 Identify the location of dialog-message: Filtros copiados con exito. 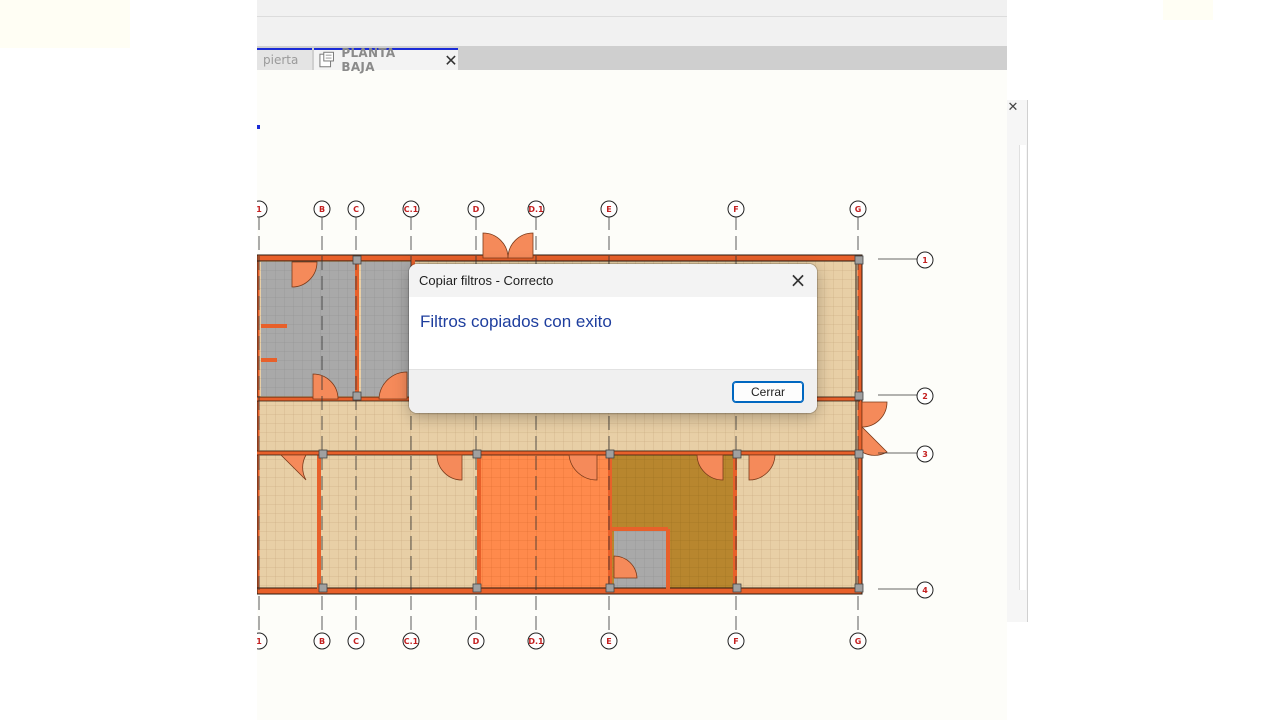
(516, 321).